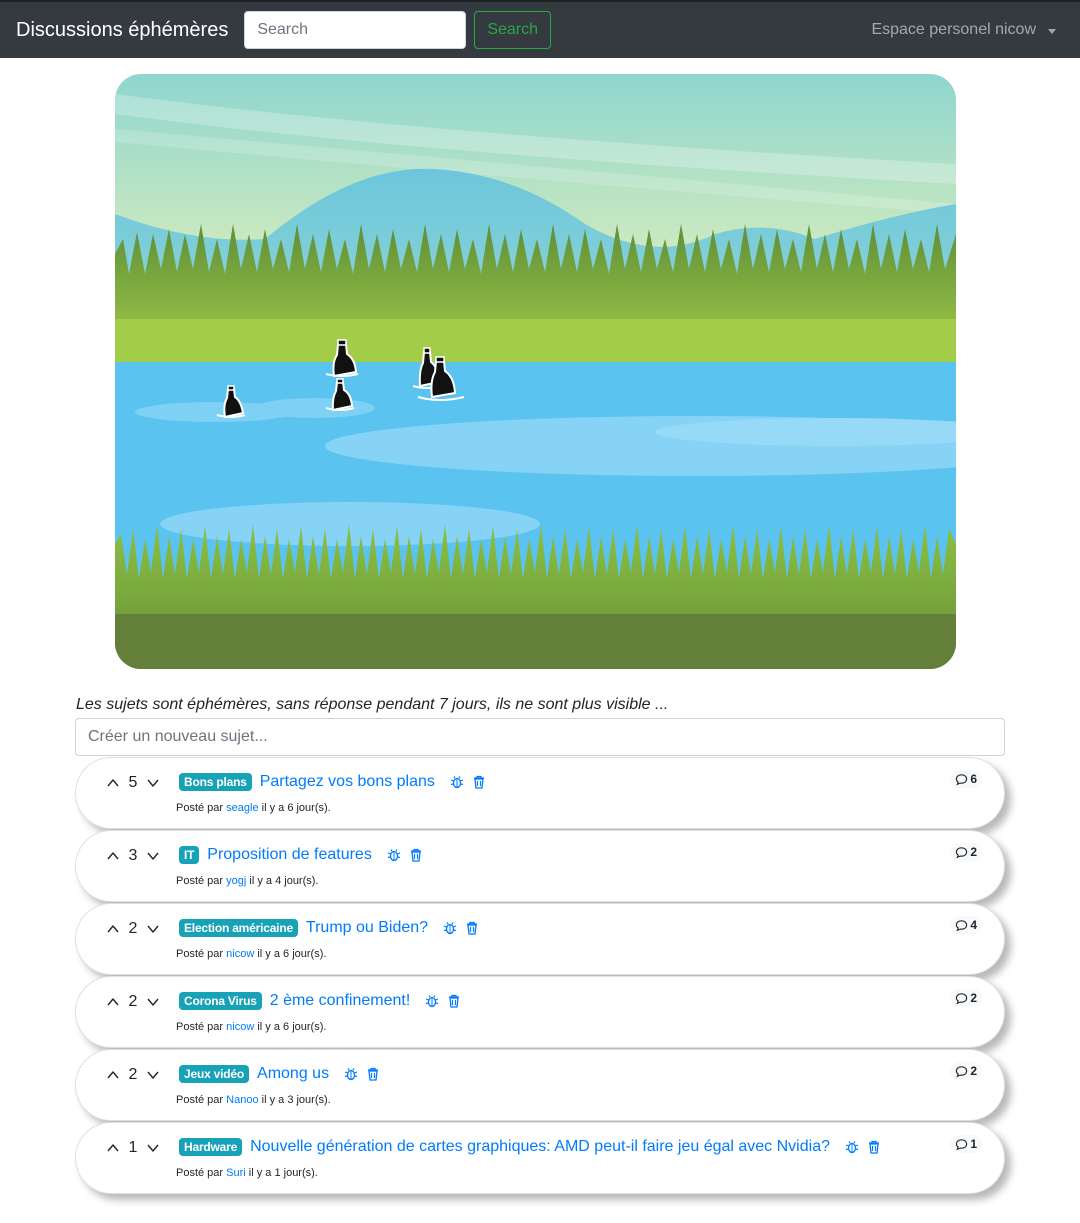 Image resolution: width=1080 pixels, height=1223 pixels. I want to click on topic-title-link: Trump ou Biden?, so click(367, 928).